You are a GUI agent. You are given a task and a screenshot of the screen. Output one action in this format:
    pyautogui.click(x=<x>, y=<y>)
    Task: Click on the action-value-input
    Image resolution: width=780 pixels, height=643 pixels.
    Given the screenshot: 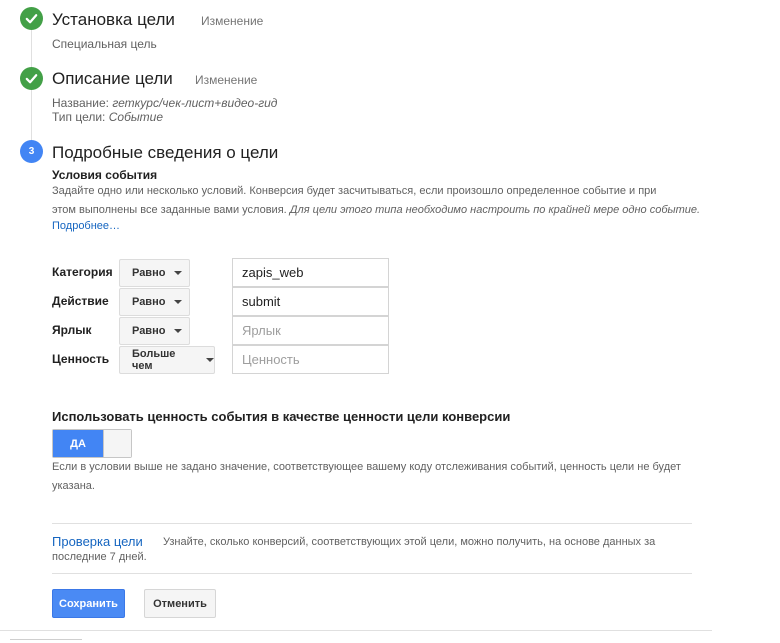 What is the action you would take?
    pyautogui.click(x=310, y=301)
    